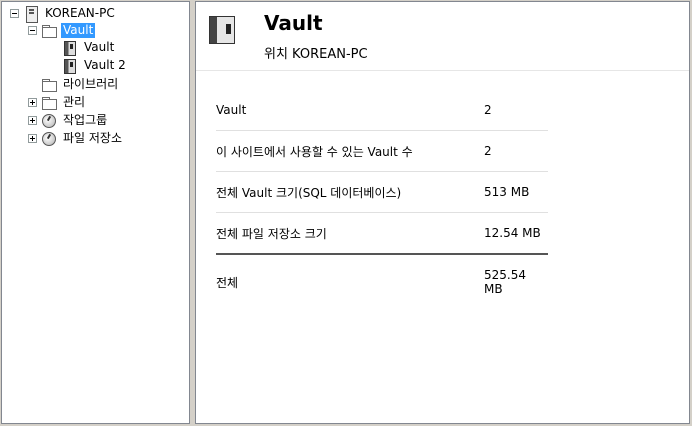 Image resolution: width=692 pixels, height=426 pixels. What do you see at coordinates (314, 151) in the screenshot?
I see `stats-label: 이 사이트에서 사용할 수 있는 Vault 수` at bounding box center [314, 151].